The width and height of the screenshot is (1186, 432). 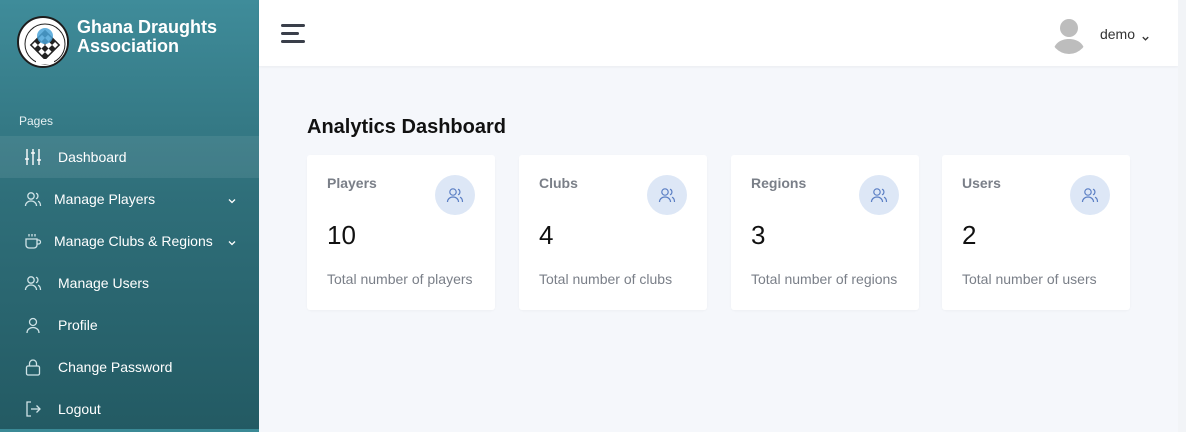 I want to click on stat-card-users: Users 2 Total number of users, so click(x=1036, y=232).